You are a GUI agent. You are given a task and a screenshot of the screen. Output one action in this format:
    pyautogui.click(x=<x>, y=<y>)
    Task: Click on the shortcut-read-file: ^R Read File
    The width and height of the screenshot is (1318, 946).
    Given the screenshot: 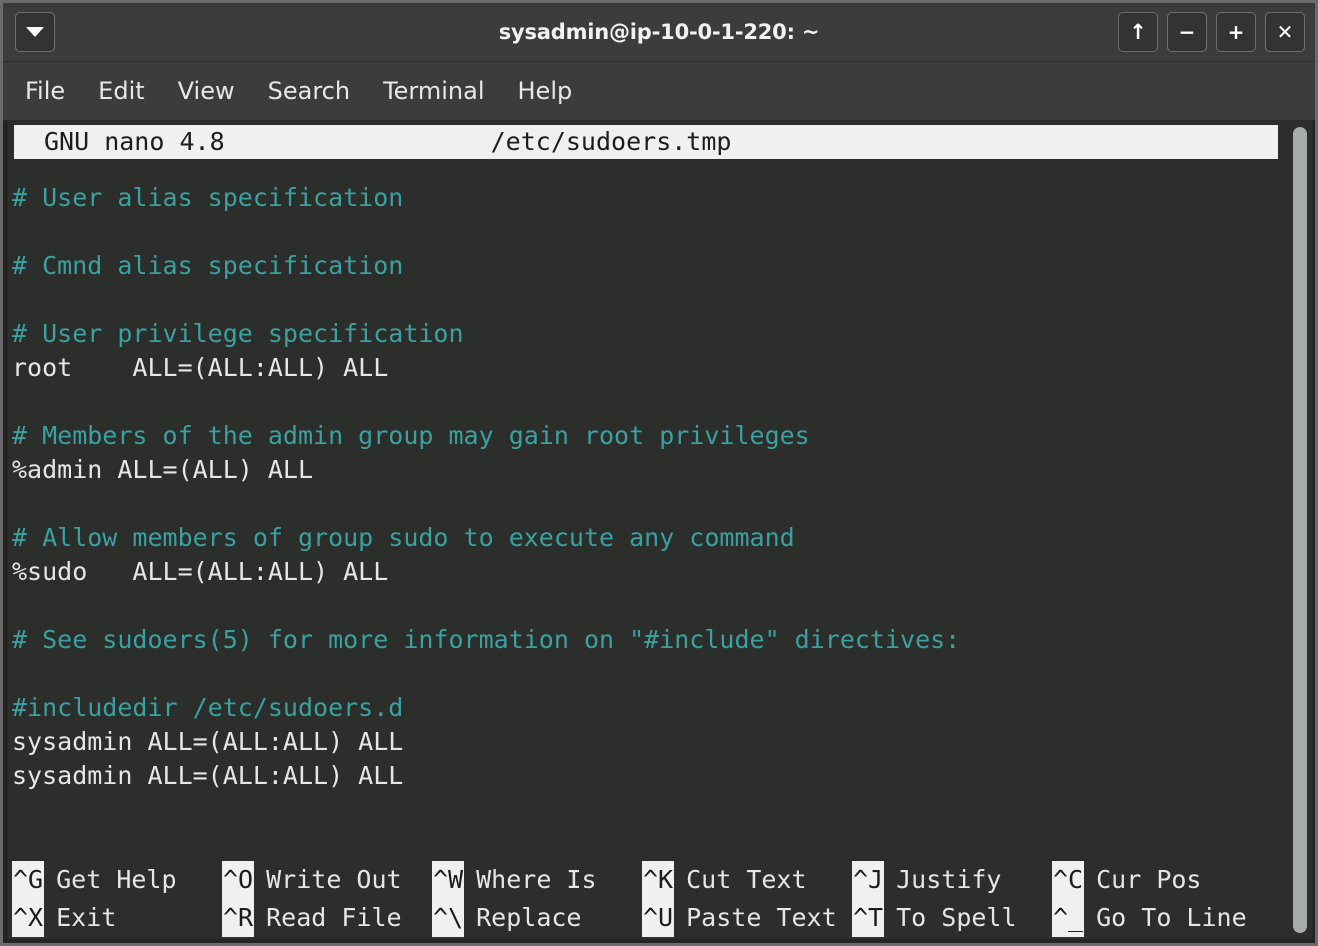 What is the action you would take?
    pyautogui.click(x=327, y=918)
    